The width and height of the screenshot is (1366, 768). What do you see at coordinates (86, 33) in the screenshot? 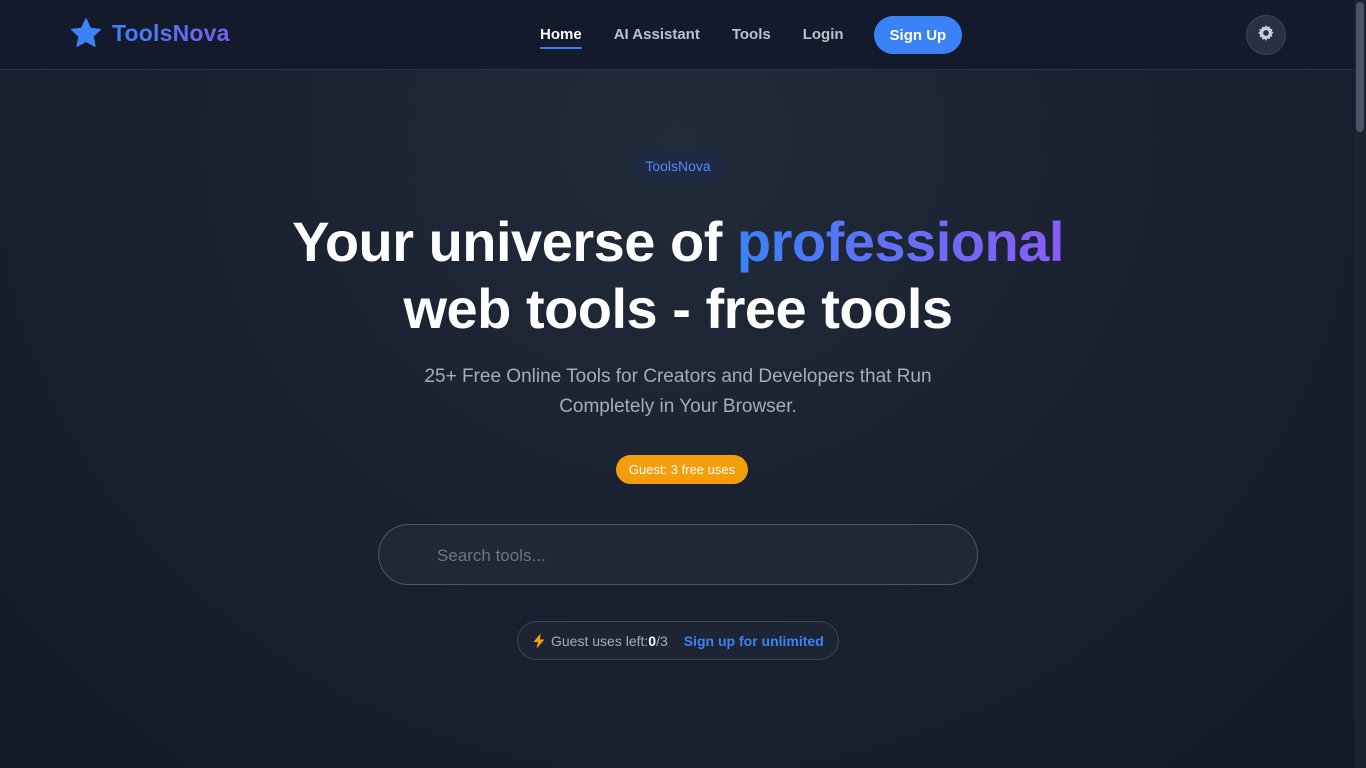
I see `star-icon` at bounding box center [86, 33].